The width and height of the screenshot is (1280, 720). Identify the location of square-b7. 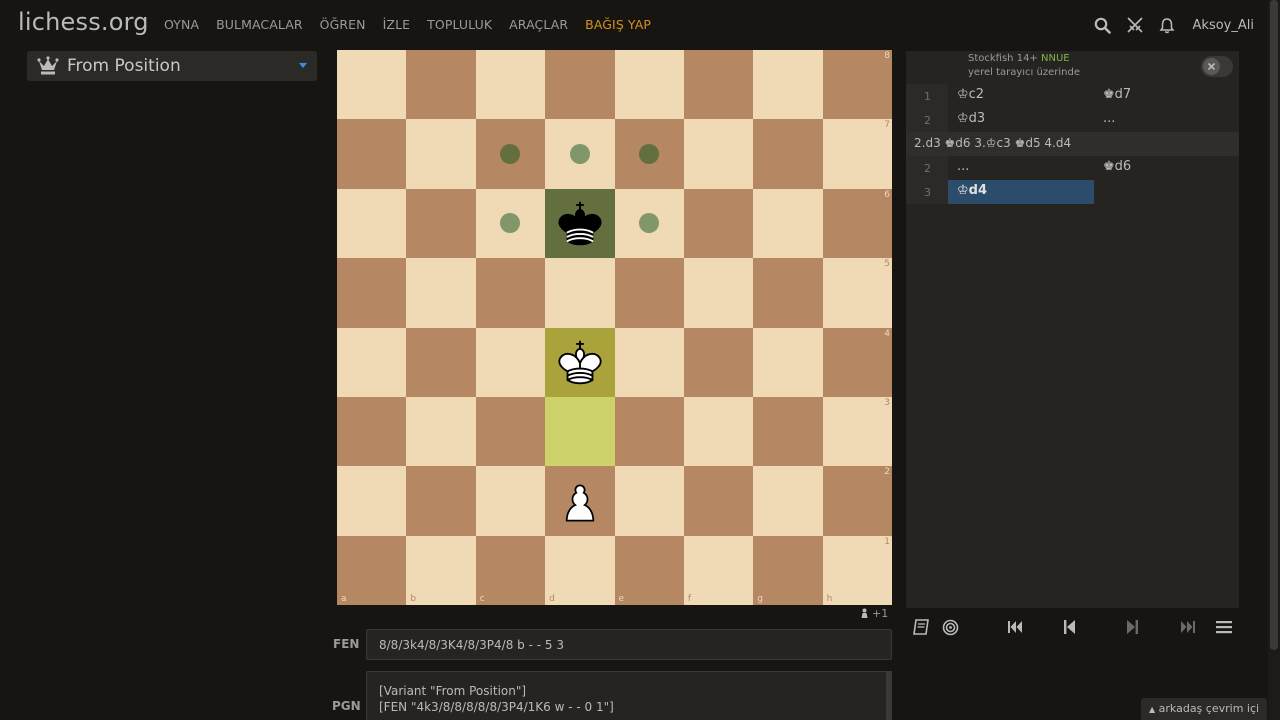
(441, 154).